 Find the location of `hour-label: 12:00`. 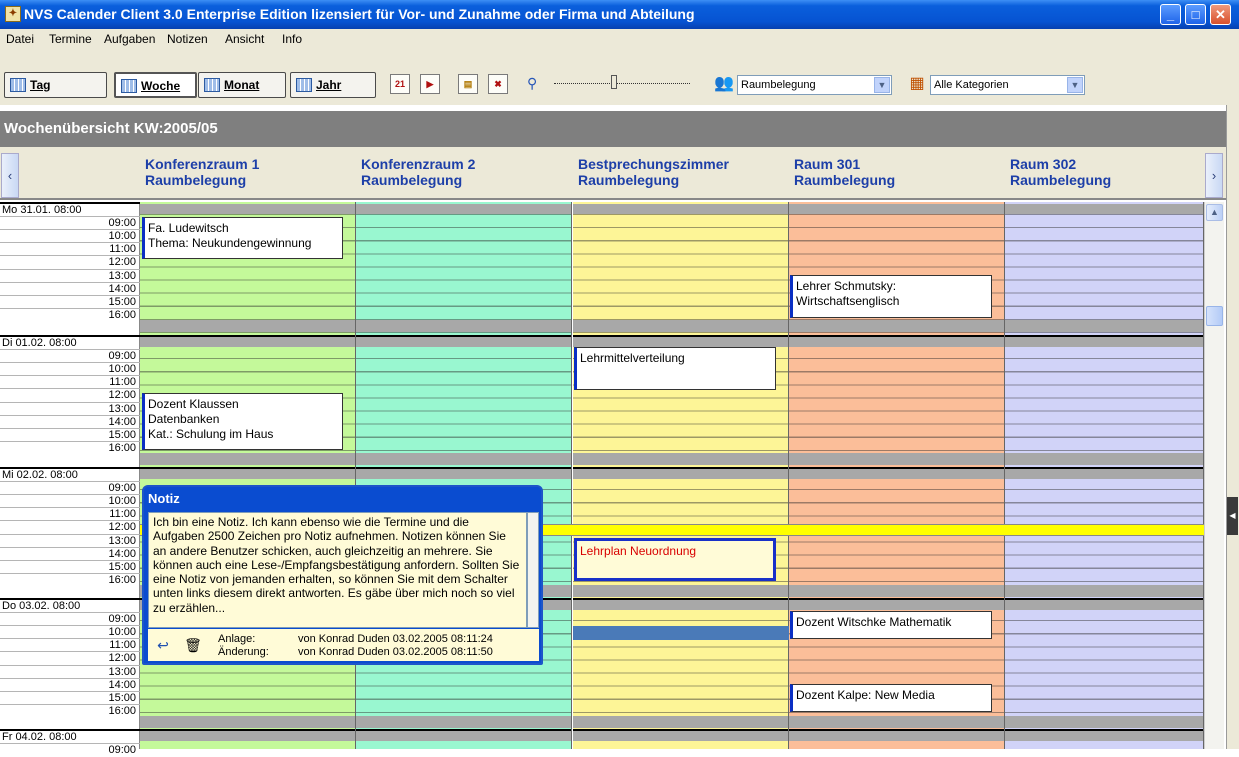

hour-label: 12:00 is located at coordinates (70, 261).